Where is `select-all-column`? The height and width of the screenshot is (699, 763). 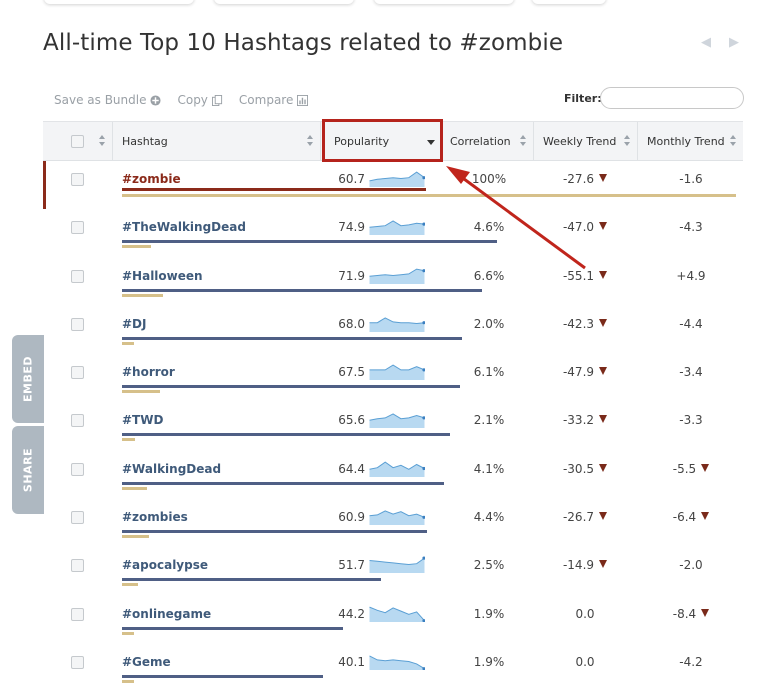
select-all-column is located at coordinates (78, 141).